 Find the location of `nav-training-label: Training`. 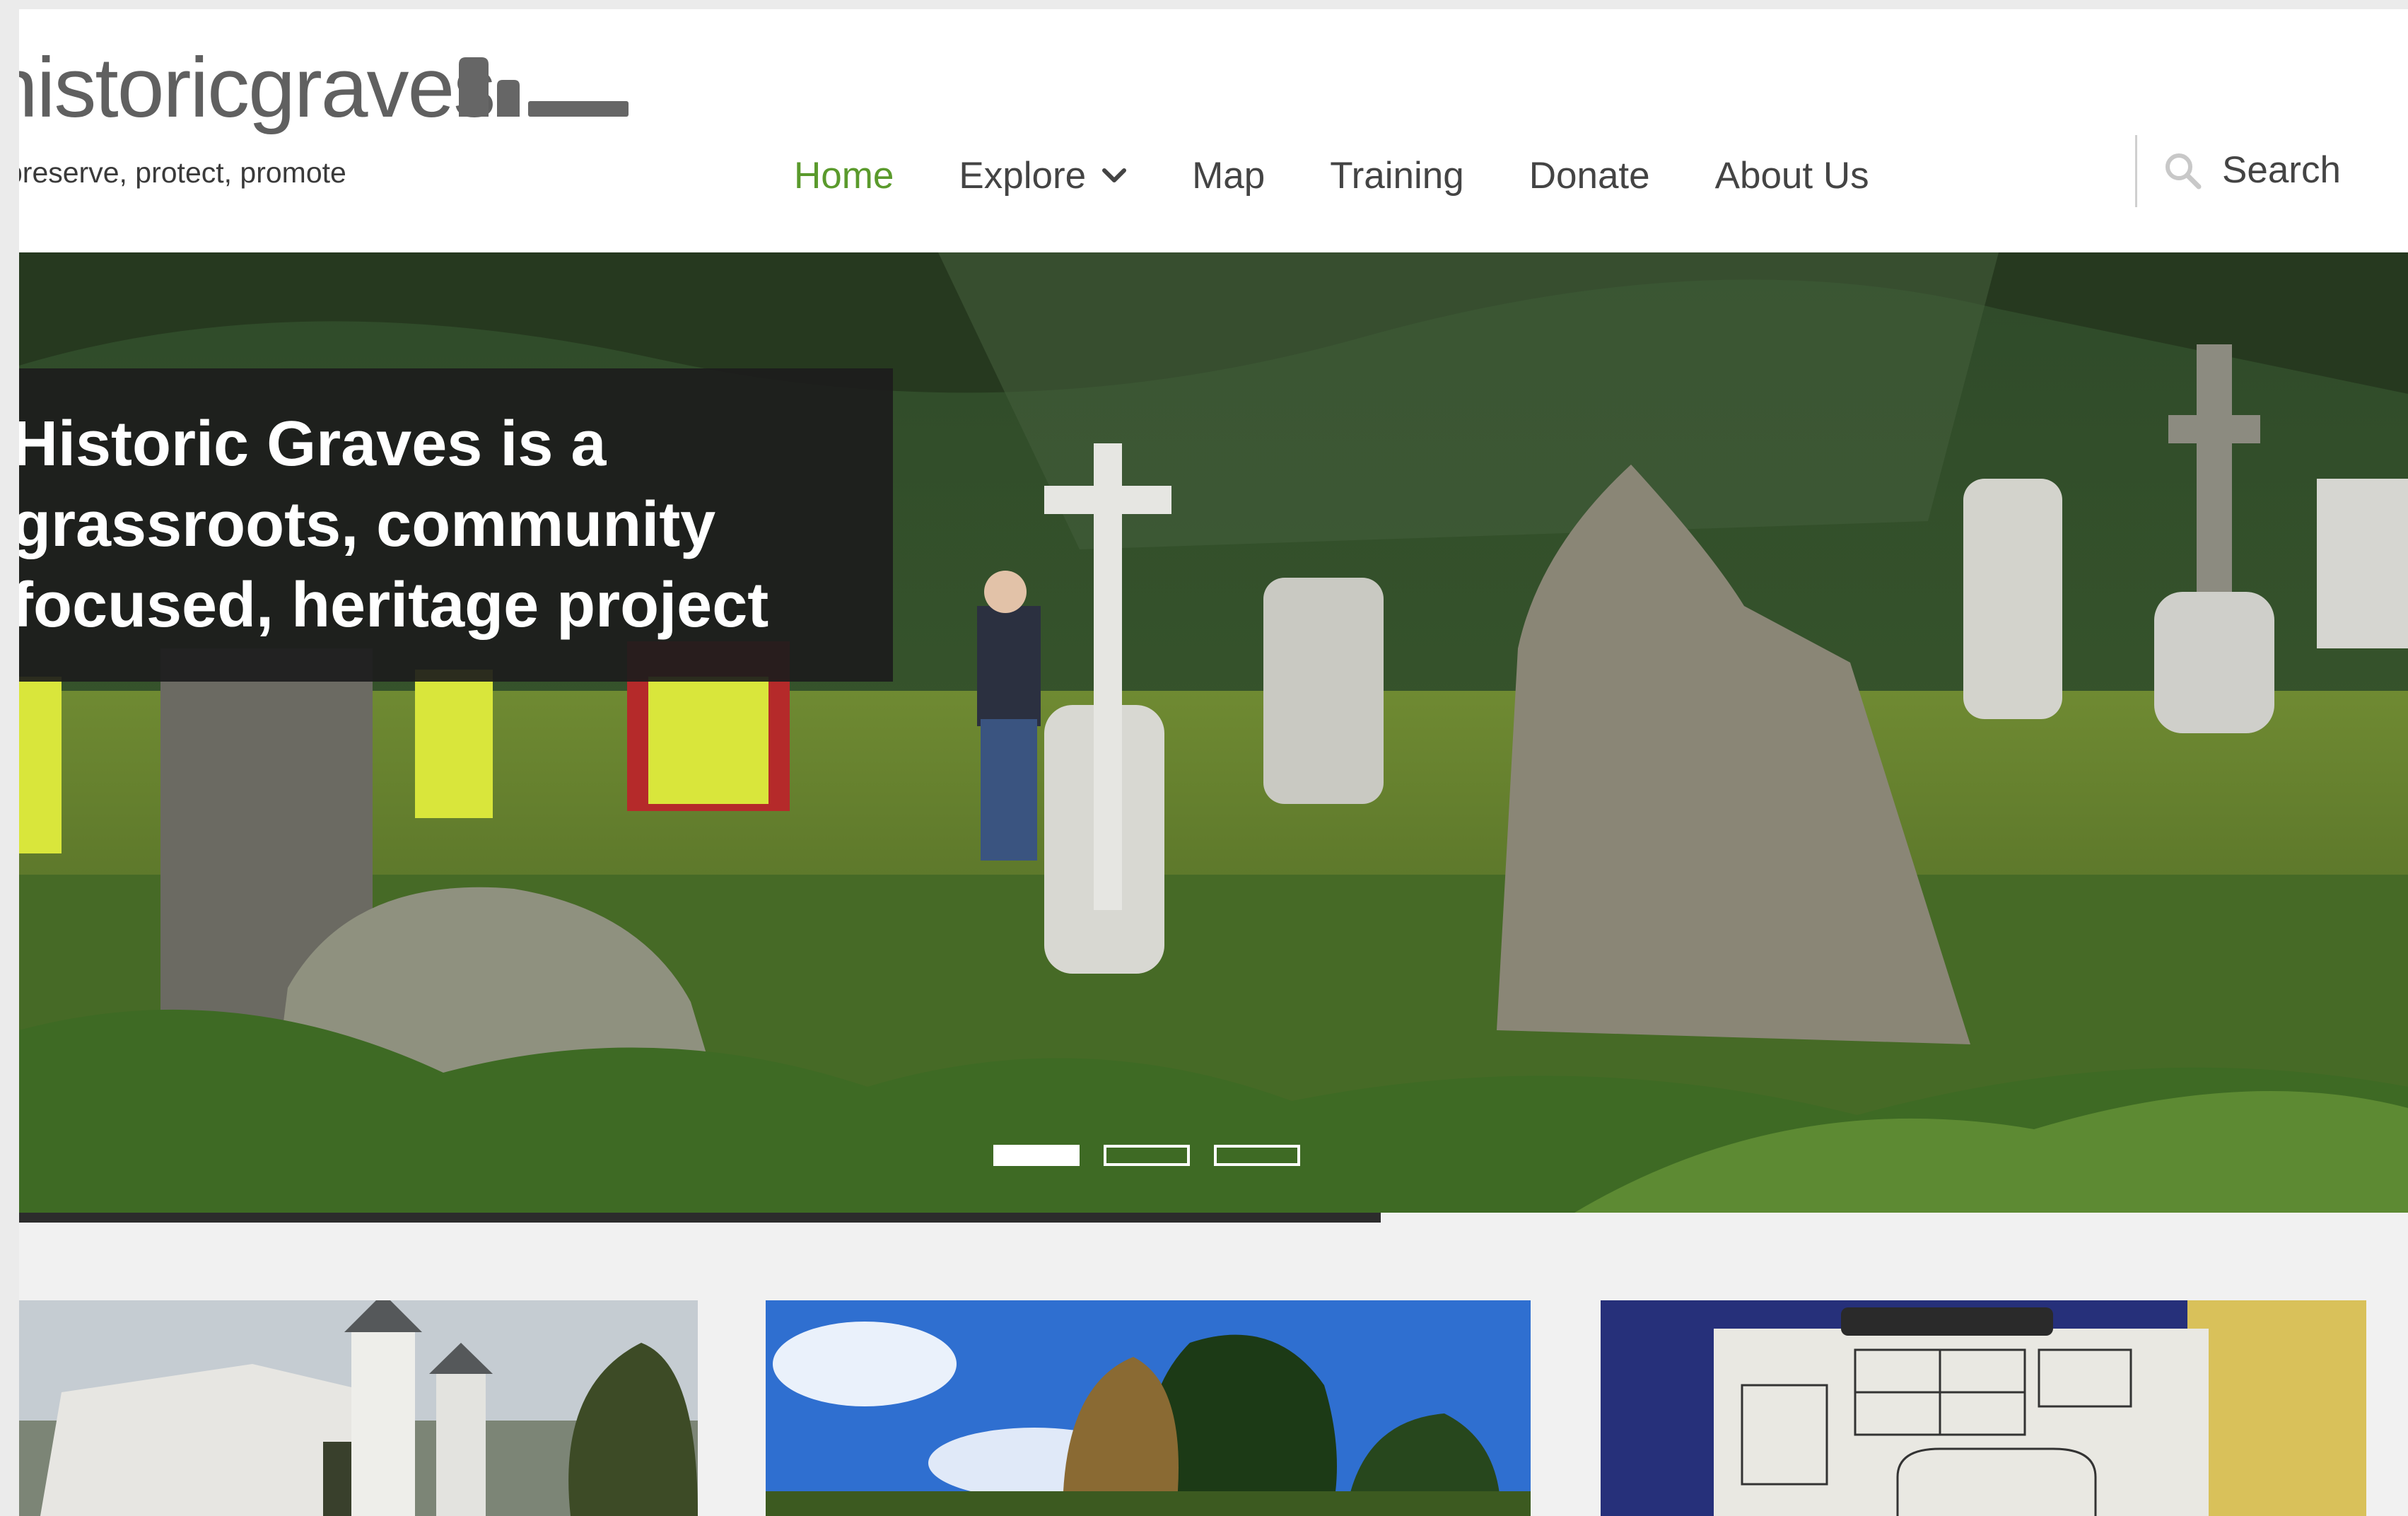

nav-training-label: Training is located at coordinates (1397, 175).